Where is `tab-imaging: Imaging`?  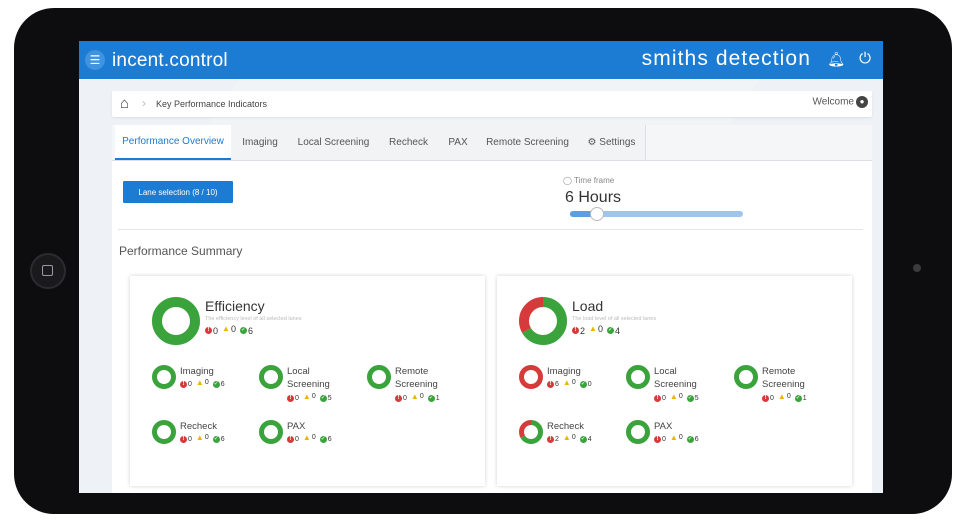 tab-imaging: Imaging is located at coordinates (260, 142).